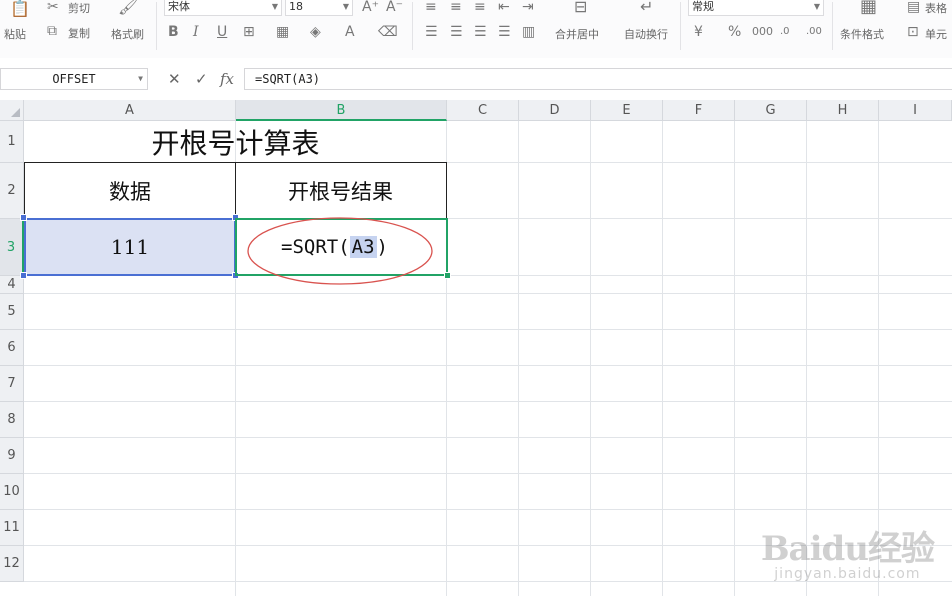 Image resolution: width=952 pixels, height=596 pixels. What do you see at coordinates (627, 110) in the screenshot?
I see `column-header-e: E` at bounding box center [627, 110].